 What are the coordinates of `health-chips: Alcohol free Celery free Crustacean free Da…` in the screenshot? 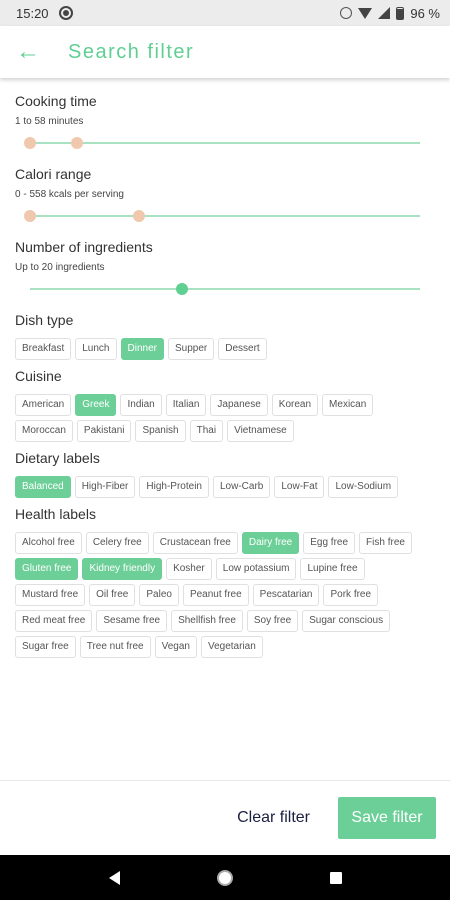 It's located at (225, 595).